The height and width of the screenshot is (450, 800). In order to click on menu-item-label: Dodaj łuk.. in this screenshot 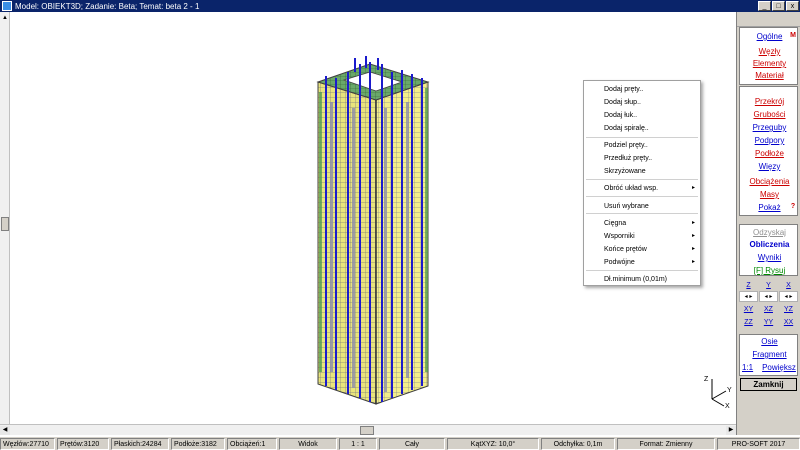, I will do `click(621, 115)`.